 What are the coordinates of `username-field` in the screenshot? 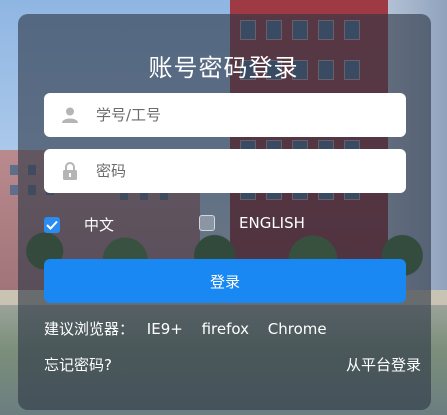 It's located at (225, 115).